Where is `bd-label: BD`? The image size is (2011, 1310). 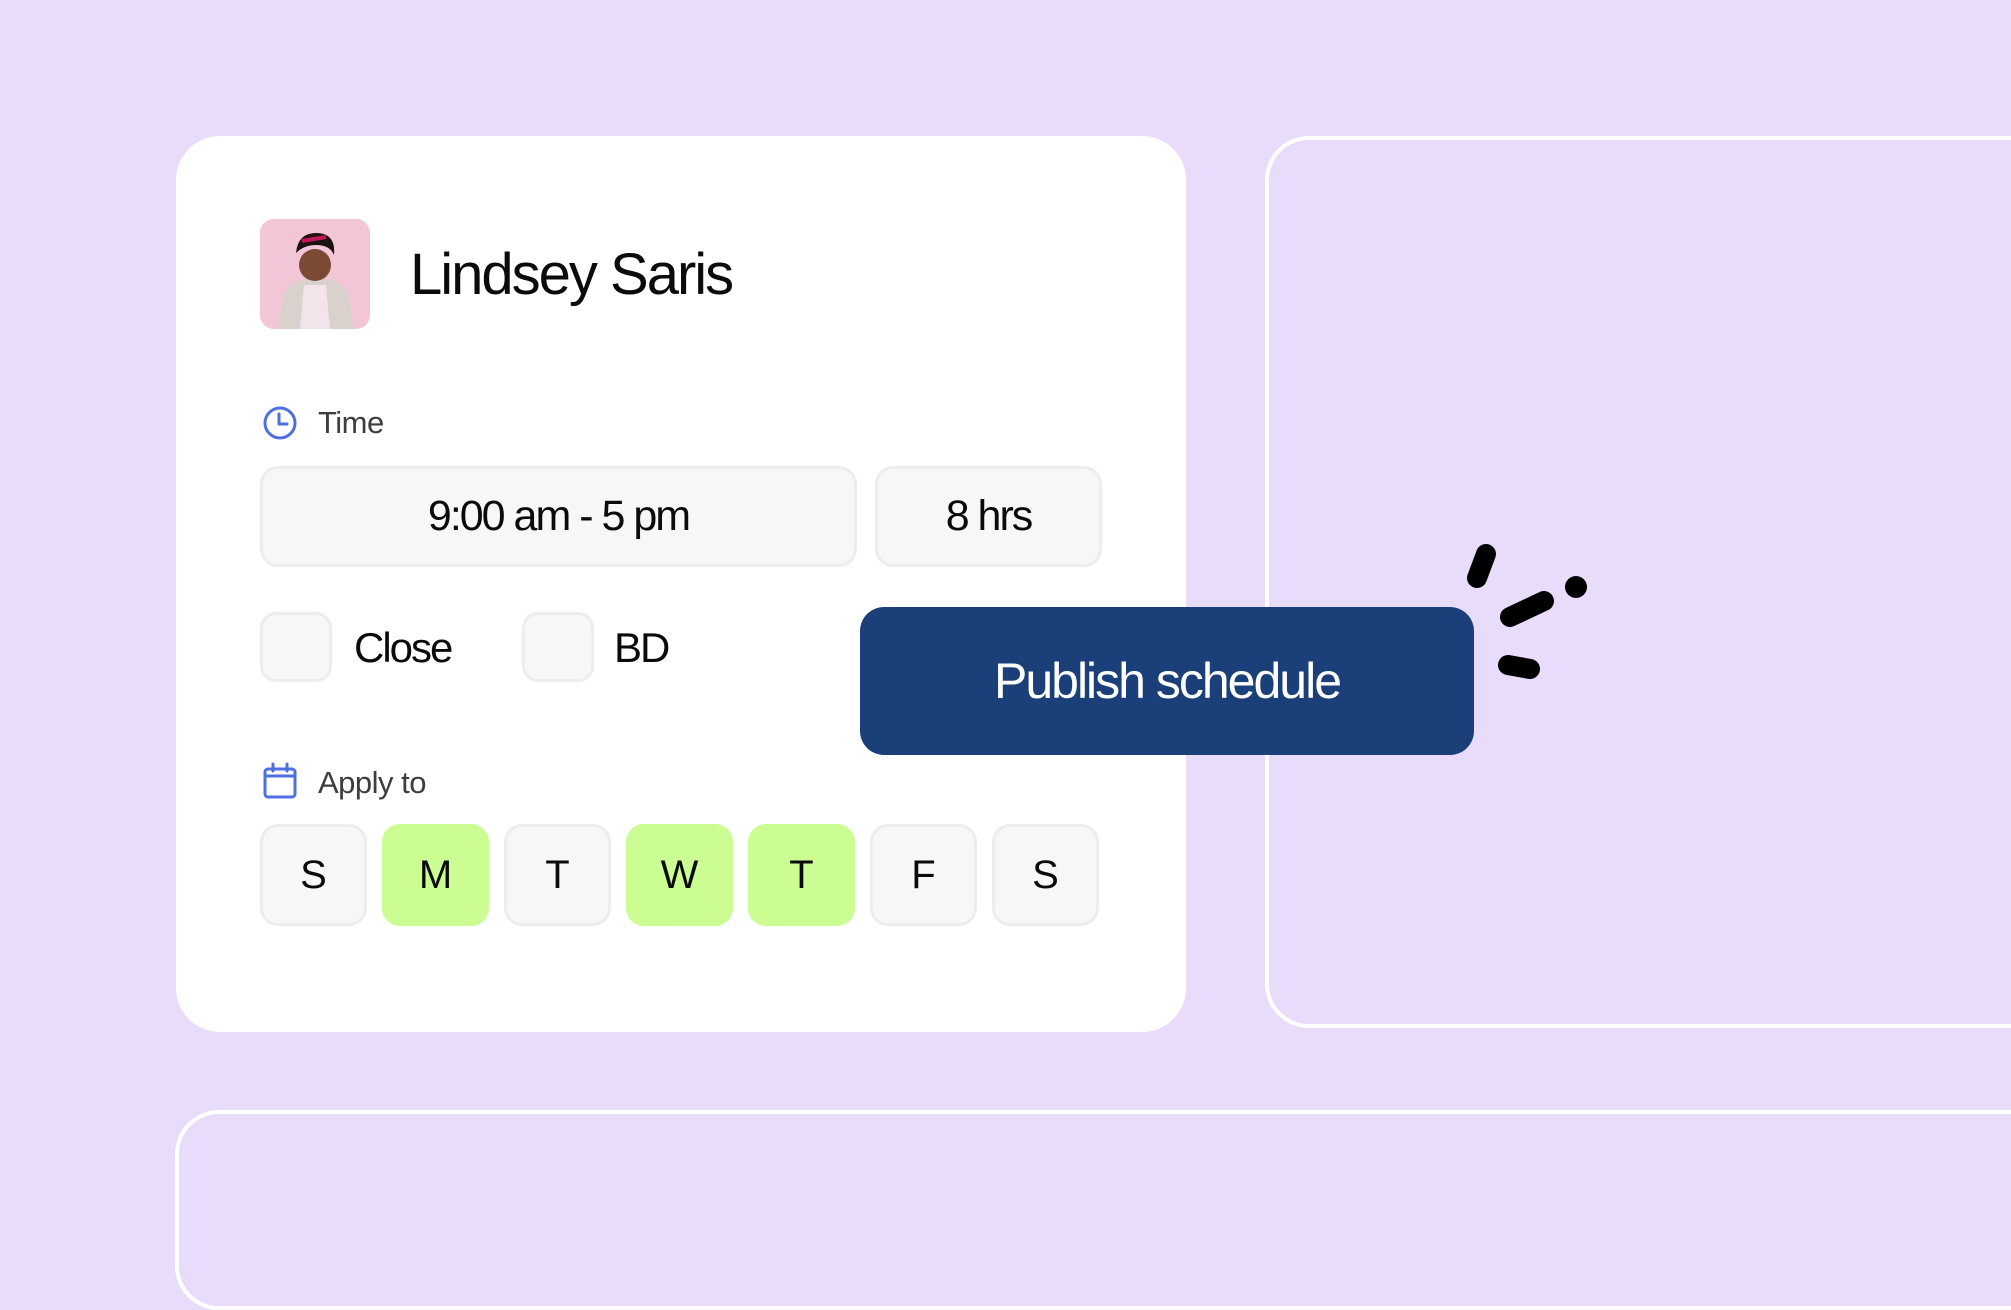 bd-label: BD is located at coordinates (642, 647).